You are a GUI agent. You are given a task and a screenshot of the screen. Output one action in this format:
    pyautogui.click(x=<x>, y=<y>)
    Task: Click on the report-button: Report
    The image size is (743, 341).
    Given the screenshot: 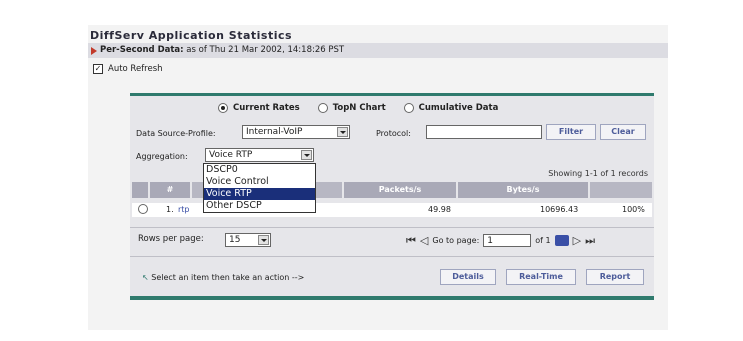 What is the action you would take?
    pyautogui.click(x=615, y=277)
    